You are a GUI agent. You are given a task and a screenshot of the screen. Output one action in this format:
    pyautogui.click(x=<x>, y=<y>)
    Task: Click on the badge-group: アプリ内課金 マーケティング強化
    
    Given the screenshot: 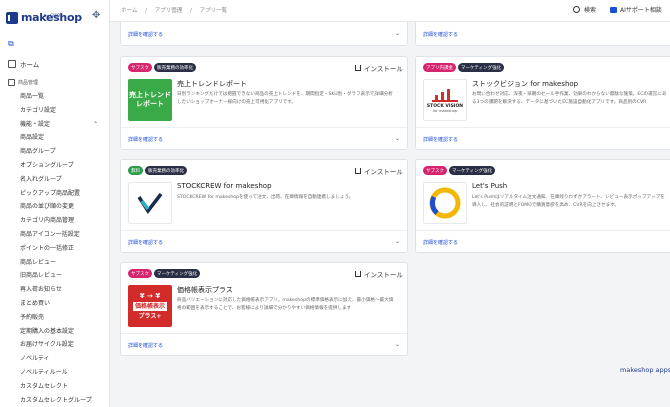 What is the action you would take?
    pyautogui.click(x=464, y=67)
    